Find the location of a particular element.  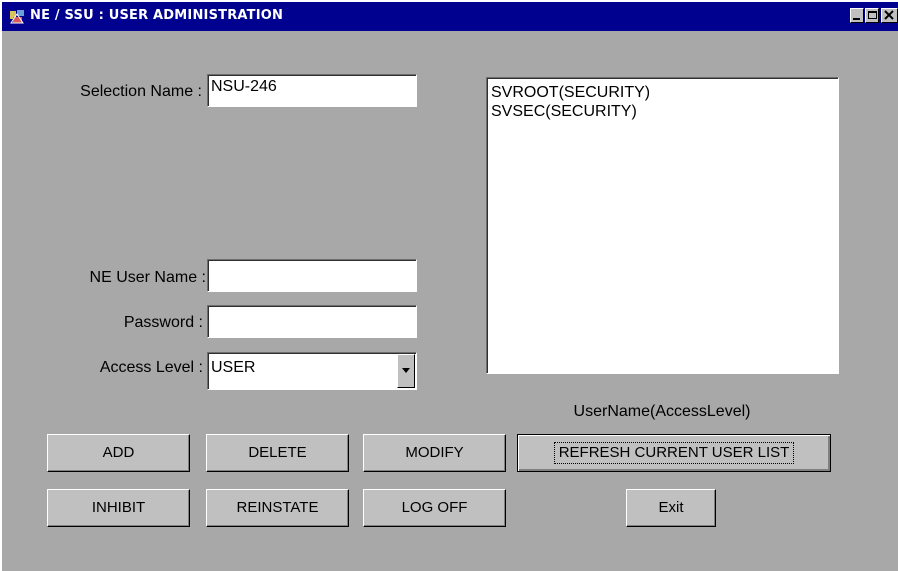

modify-button: MODIFY is located at coordinates (434, 453).